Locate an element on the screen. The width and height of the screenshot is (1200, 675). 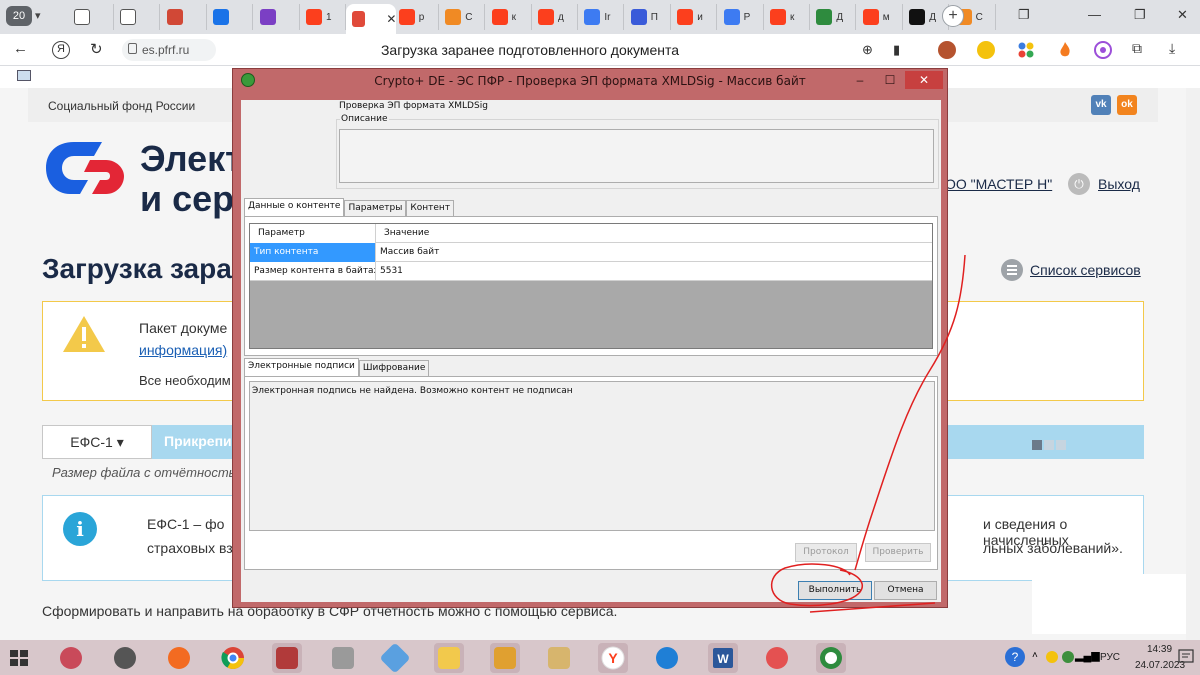
tab-electronic-signatures: Электронные подписи is located at coordinates (301, 367).